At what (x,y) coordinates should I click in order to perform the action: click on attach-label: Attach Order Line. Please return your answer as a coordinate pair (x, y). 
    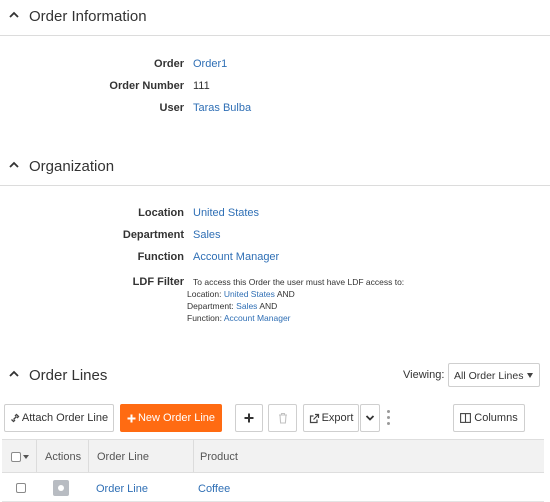
    Looking at the image, I should click on (65, 418).